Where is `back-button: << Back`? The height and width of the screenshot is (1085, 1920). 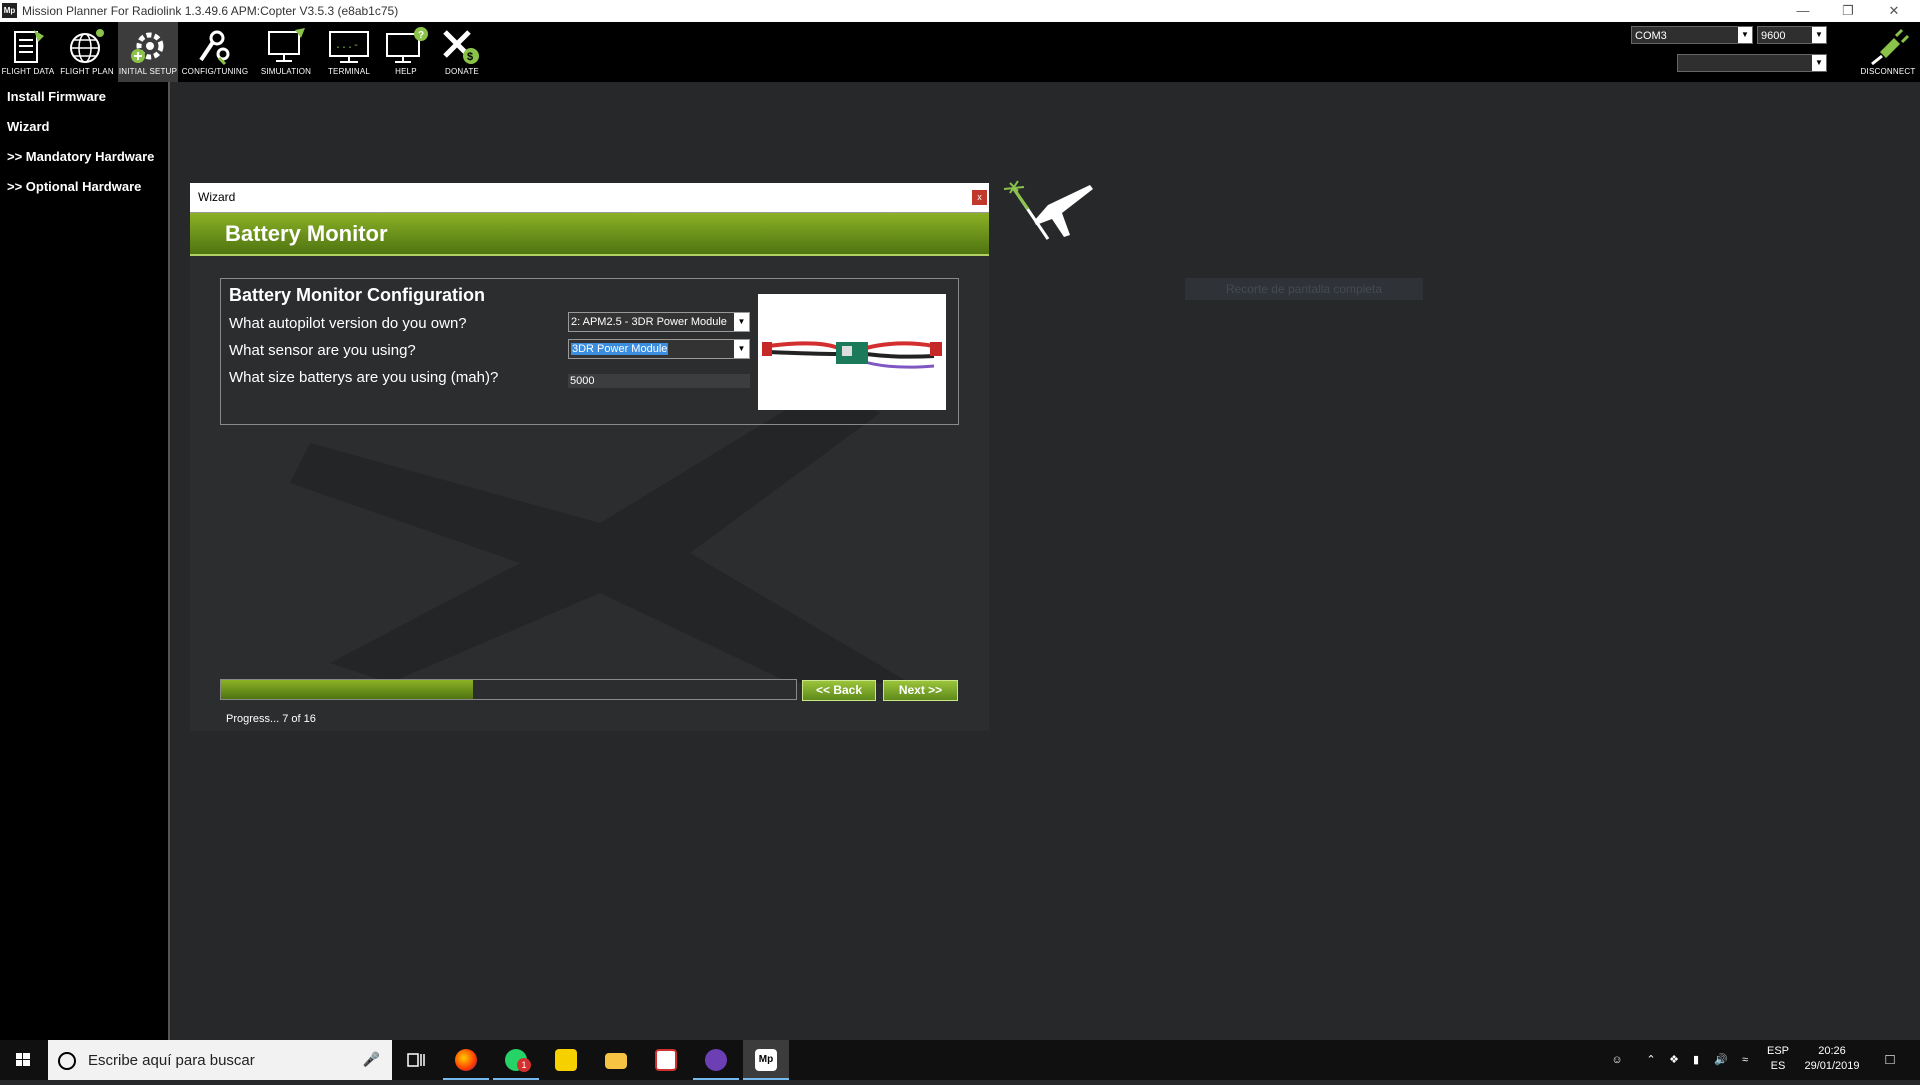 back-button: << Back is located at coordinates (839, 690).